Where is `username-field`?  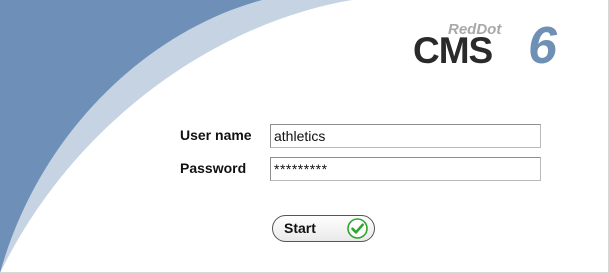
username-field is located at coordinates (405, 136).